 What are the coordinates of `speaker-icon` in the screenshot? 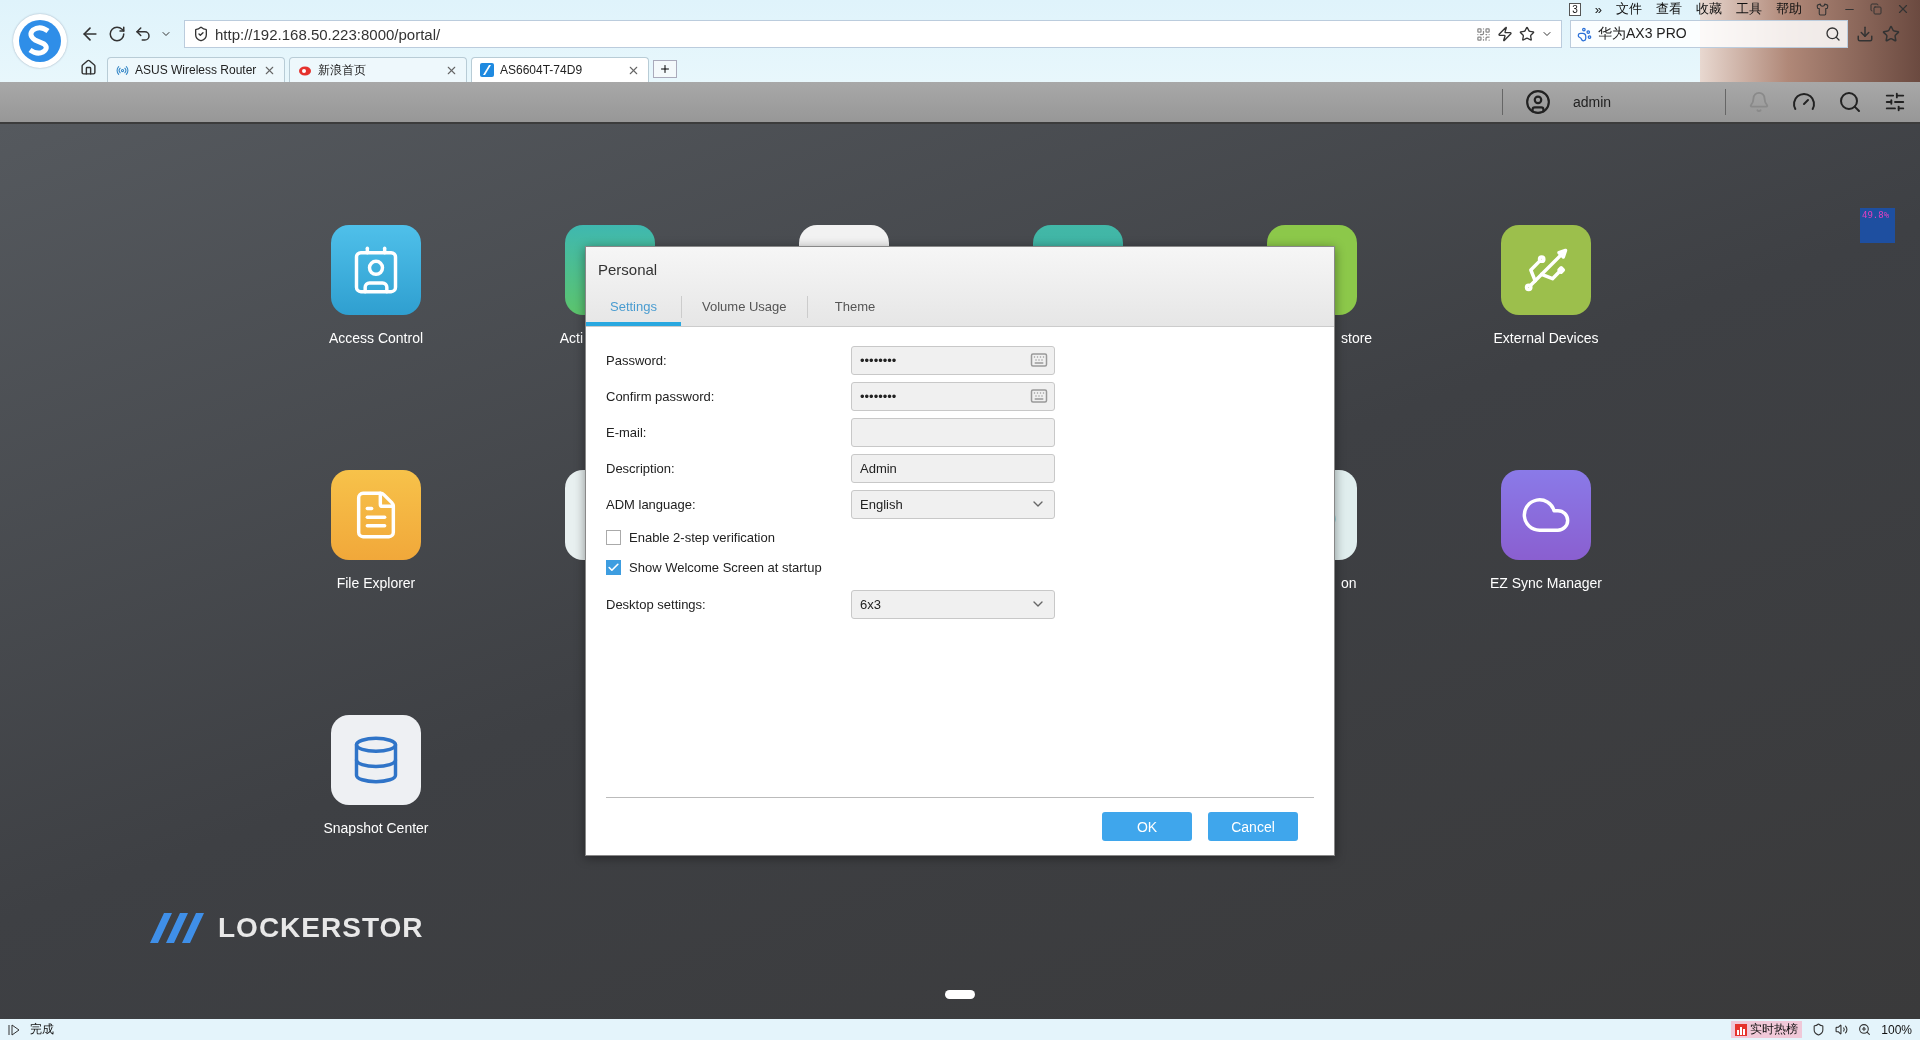 It's located at (1842, 1029).